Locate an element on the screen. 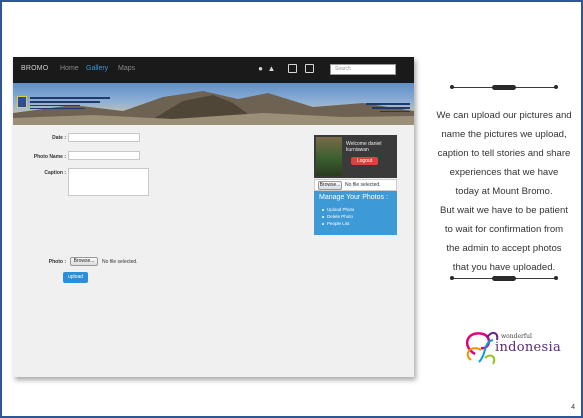 The image size is (583, 418). photo-label: Photo : is located at coordinates (57, 262).